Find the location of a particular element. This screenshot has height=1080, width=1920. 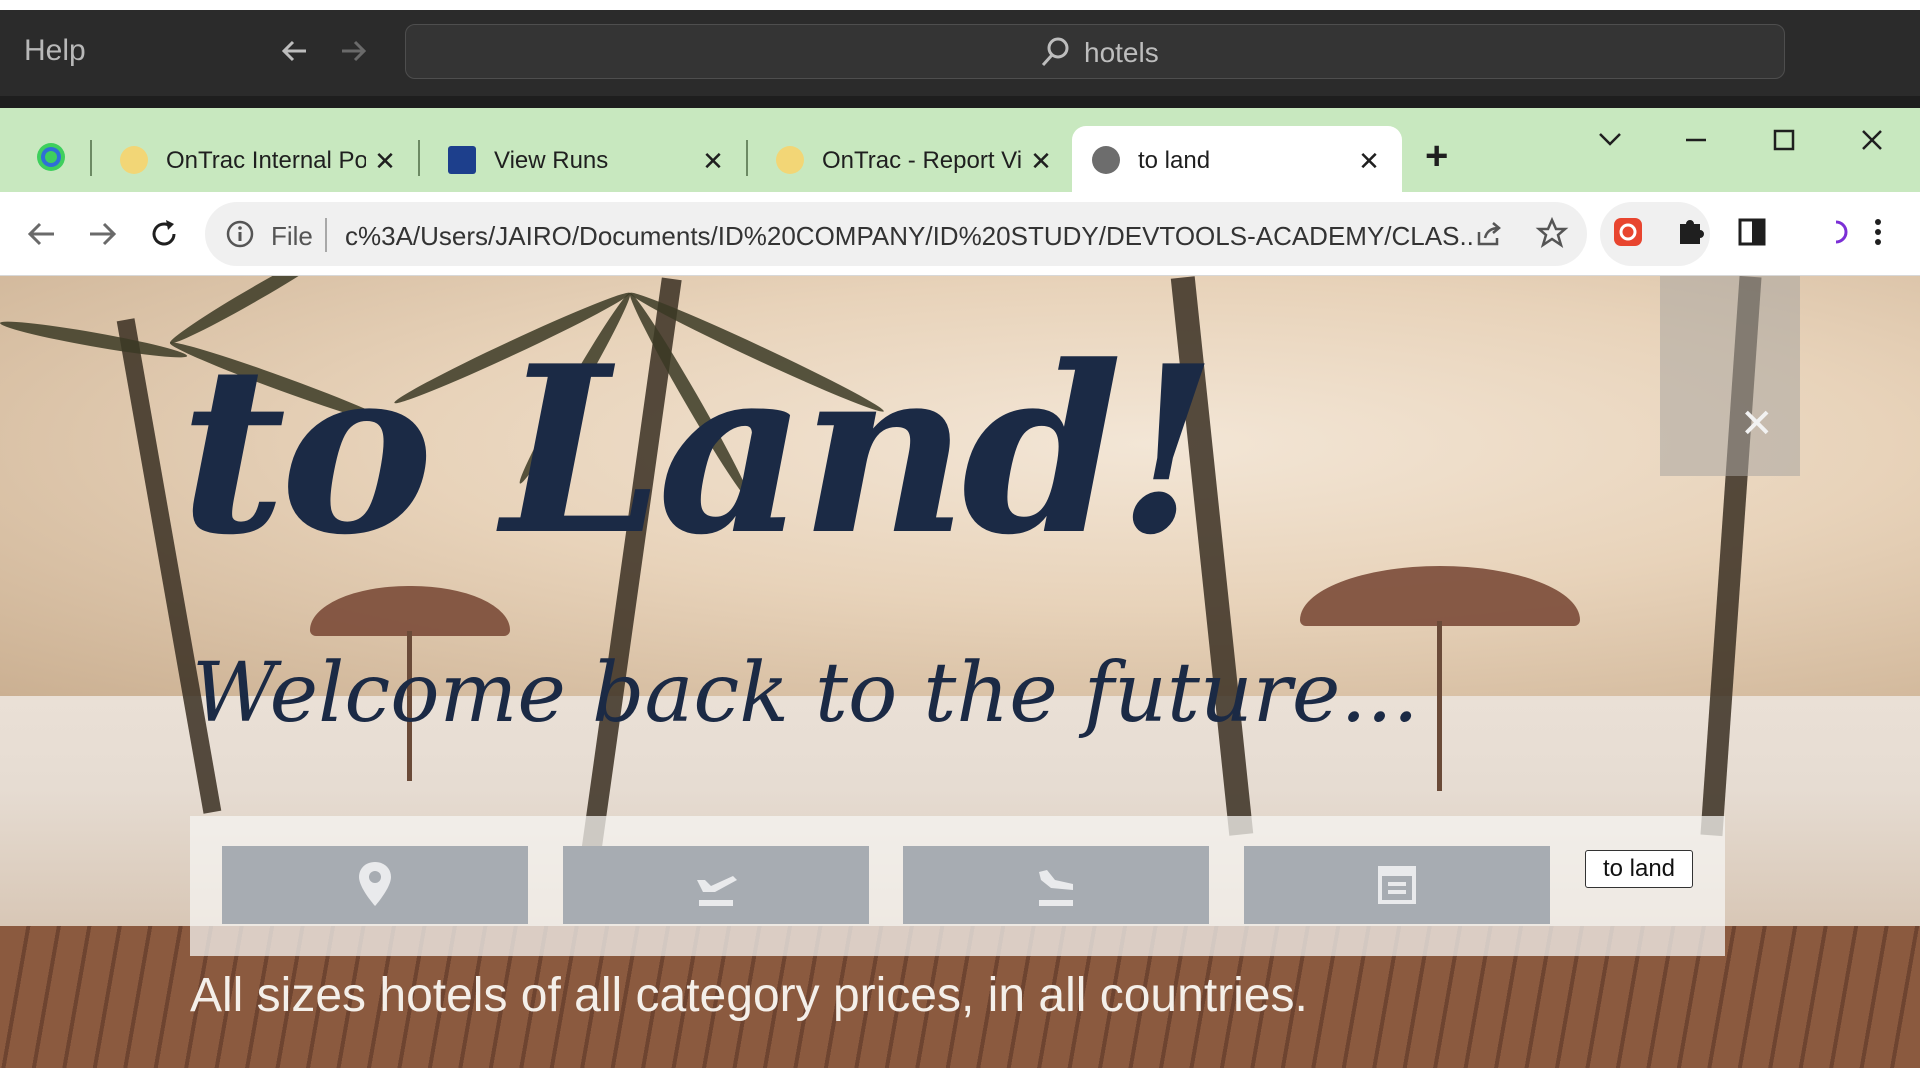

tab-search-chevron-icon is located at coordinates (1610, 140).